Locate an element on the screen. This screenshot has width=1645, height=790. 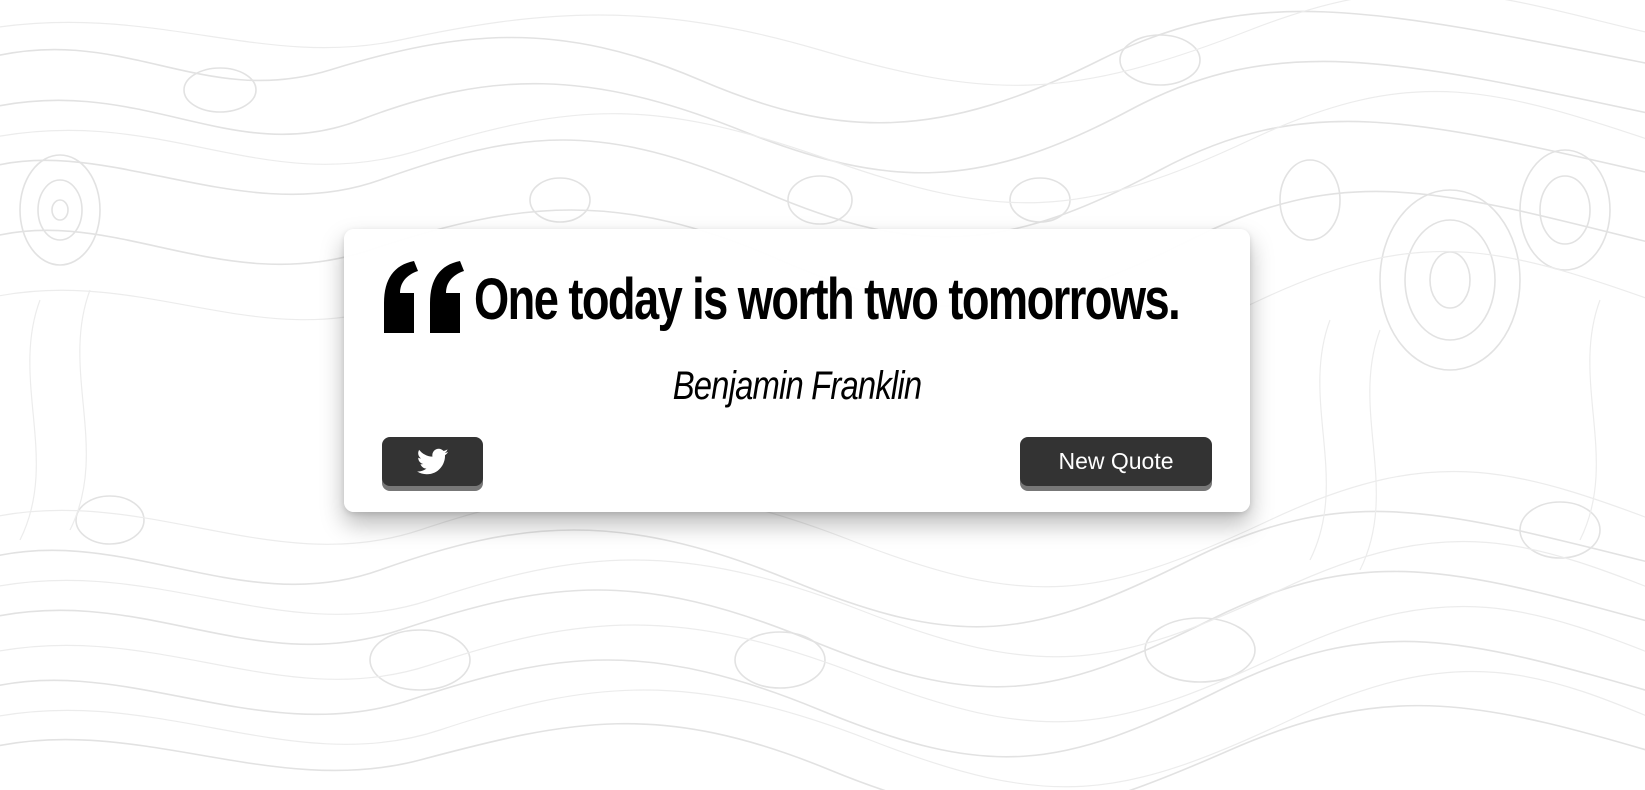
quote-author: Benjamin Franklin is located at coordinates (797, 386).